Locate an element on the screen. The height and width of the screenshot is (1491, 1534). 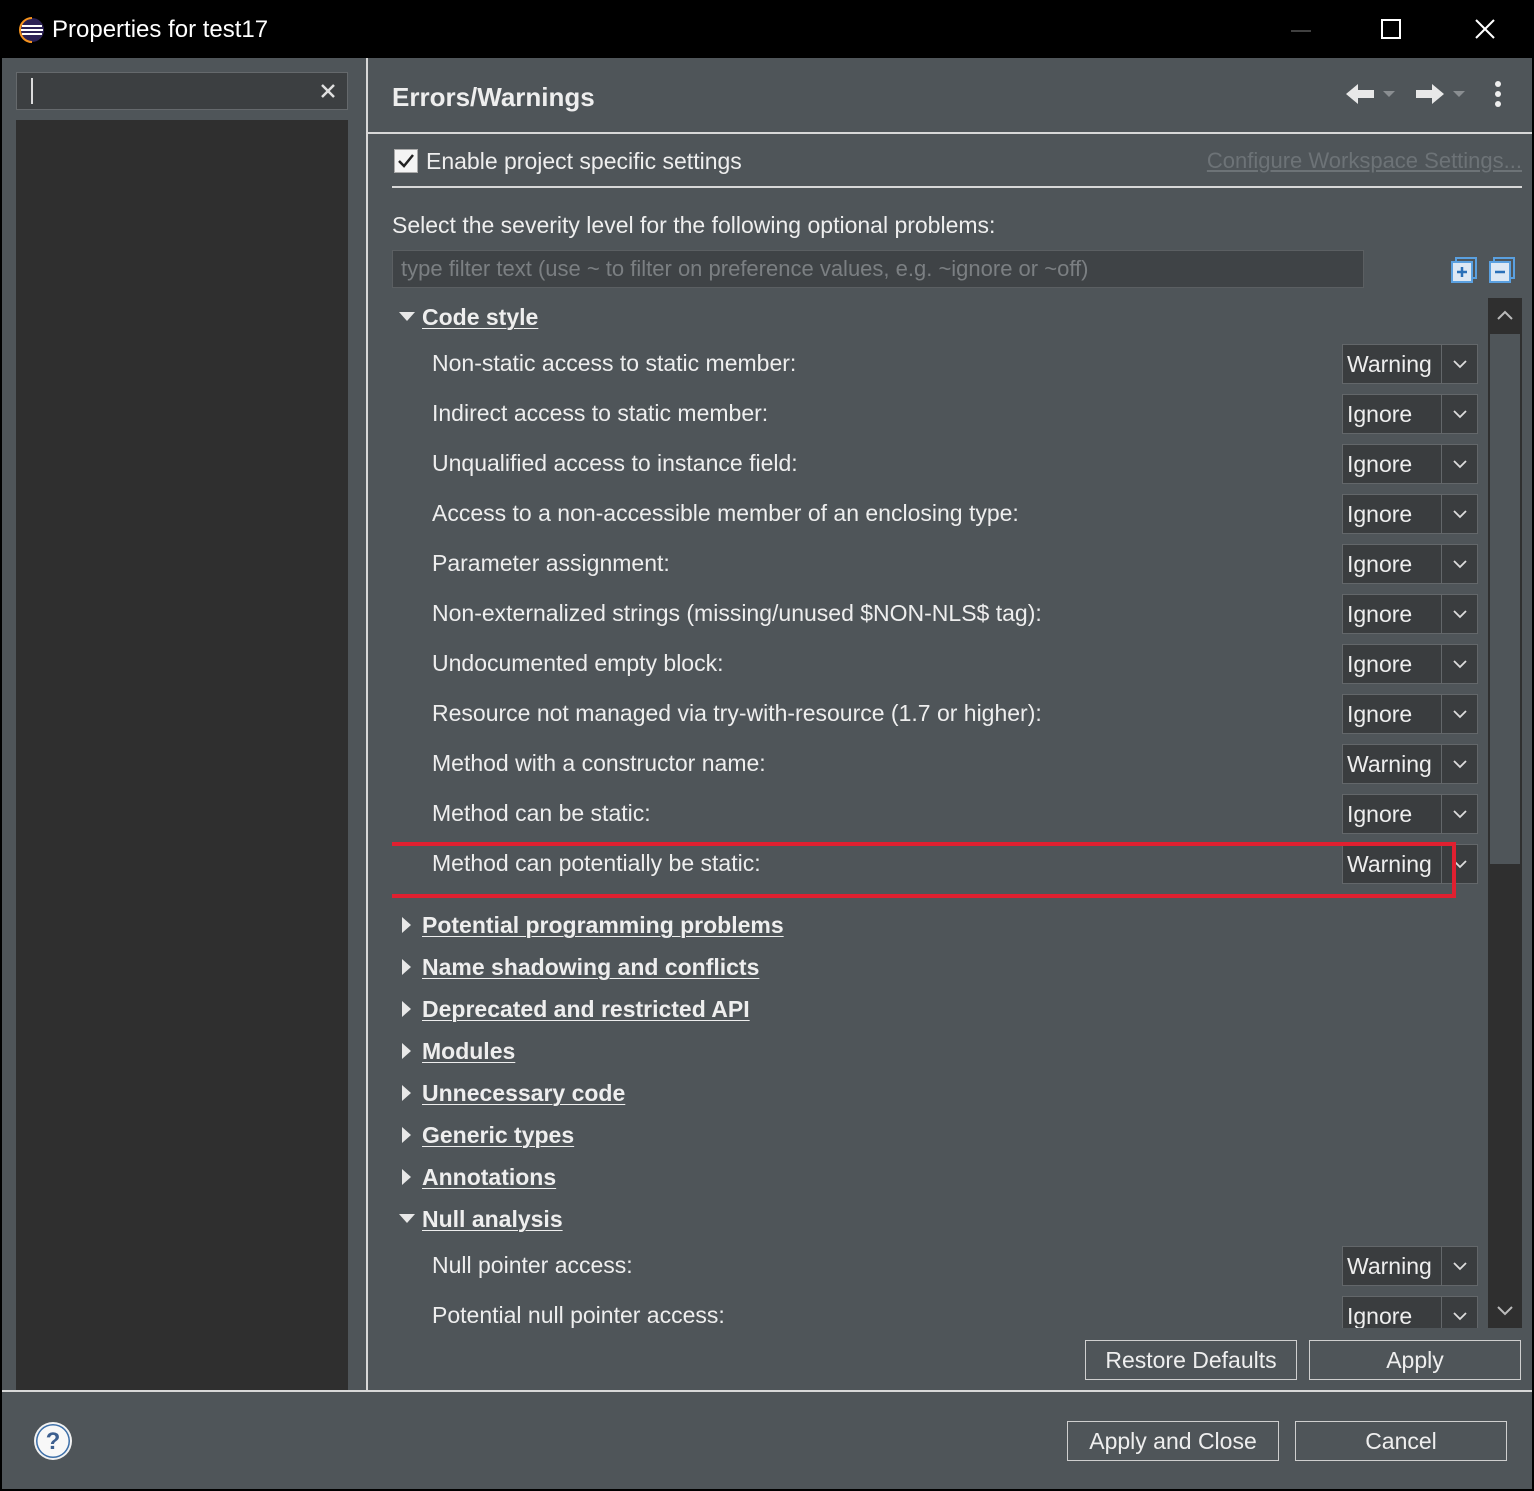
scrollbar-thumb is located at coordinates (1505, 599).